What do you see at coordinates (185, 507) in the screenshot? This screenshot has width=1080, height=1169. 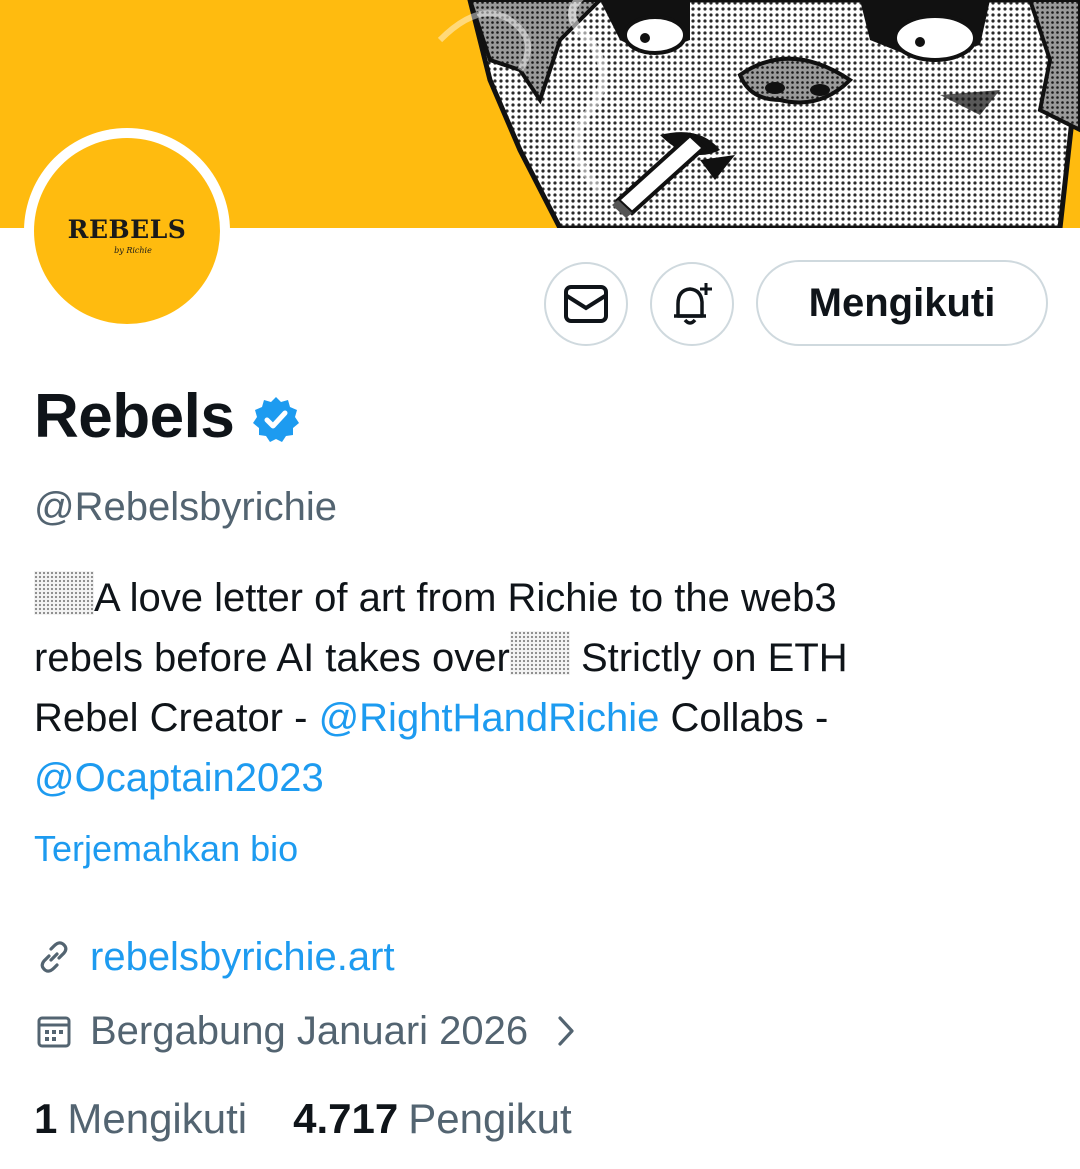 I see `profile-handle: @Rebelsbyrichie` at bounding box center [185, 507].